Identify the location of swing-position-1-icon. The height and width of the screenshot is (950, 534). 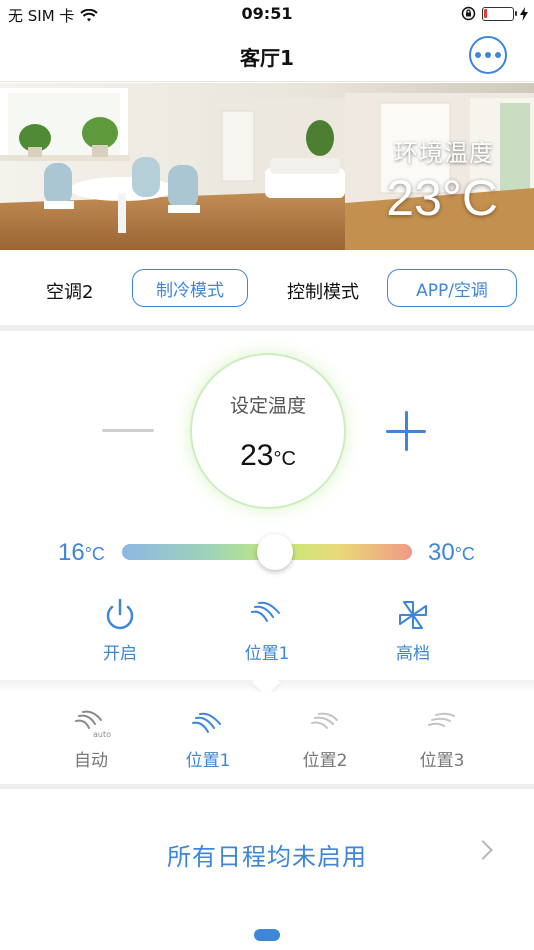
(206, 722).